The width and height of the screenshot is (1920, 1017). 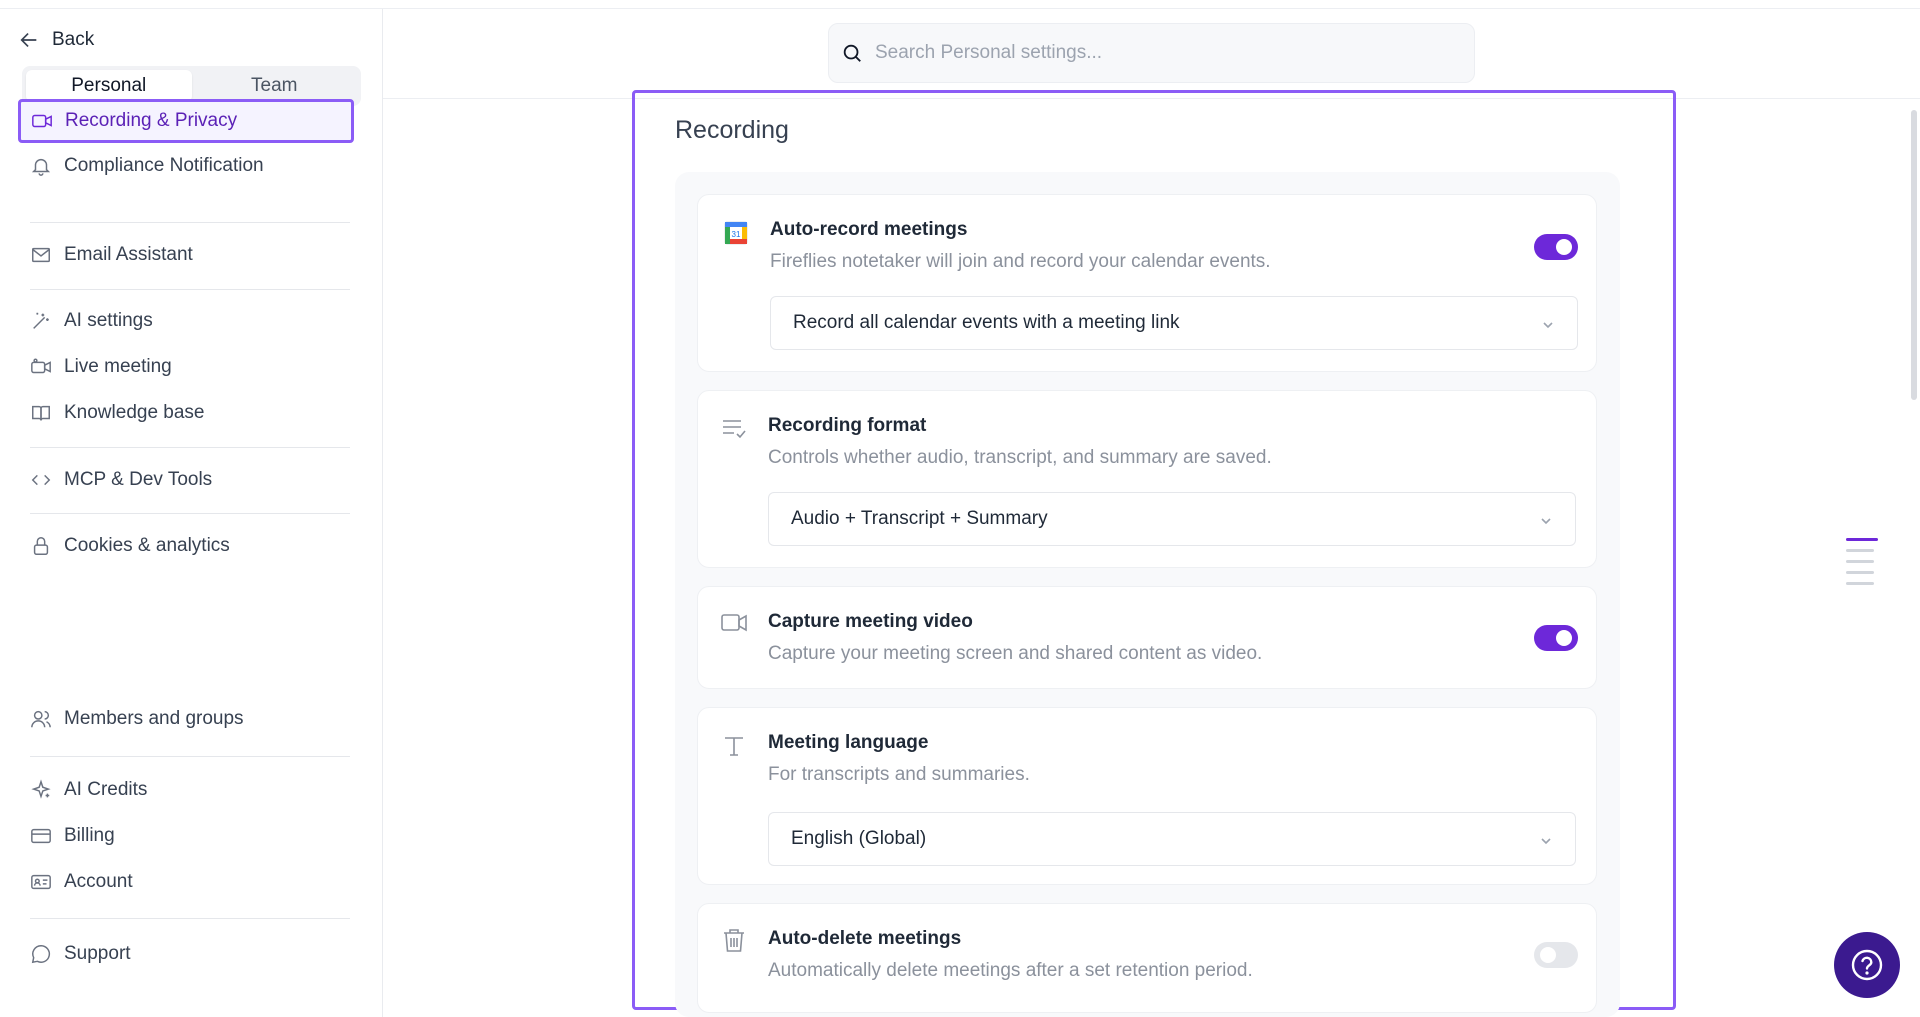 What do you see at coordinates (734, 940) in the screenshot?
I see `trash-icon` at bounding box center [734, 940].